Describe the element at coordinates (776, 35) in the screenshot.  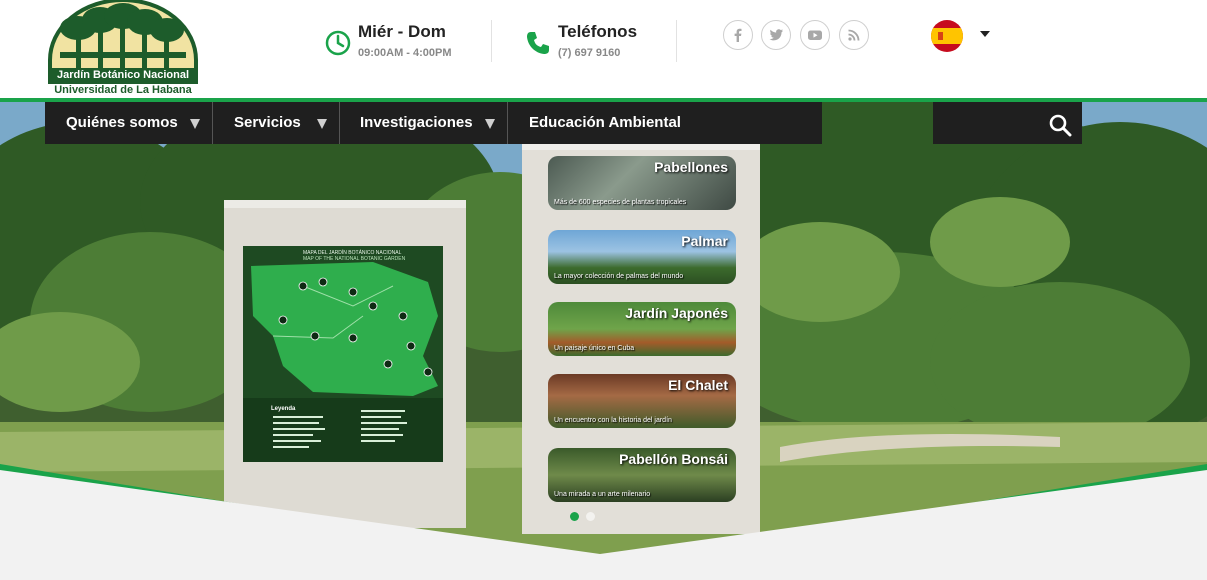
I see `twitter-icon` at that location.